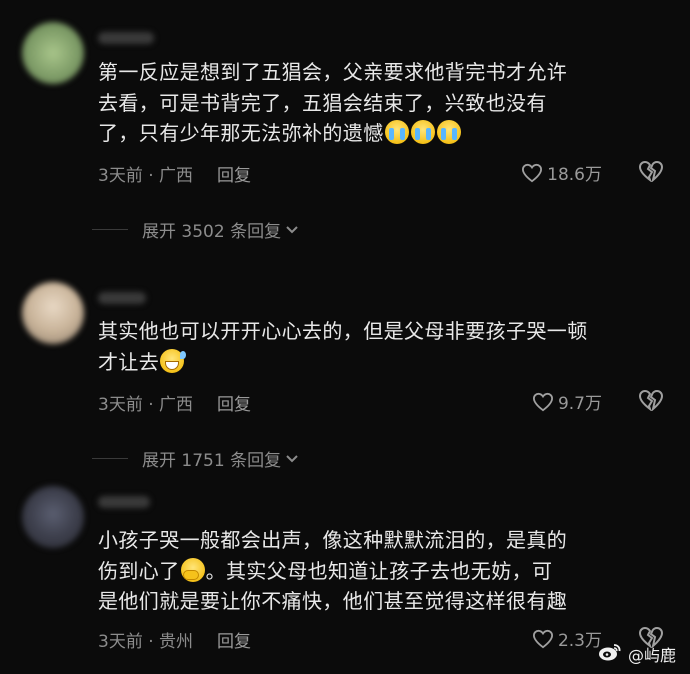 The image size is (690, 674). I want to click on watermark: @屿鹿, so click(637, 654).